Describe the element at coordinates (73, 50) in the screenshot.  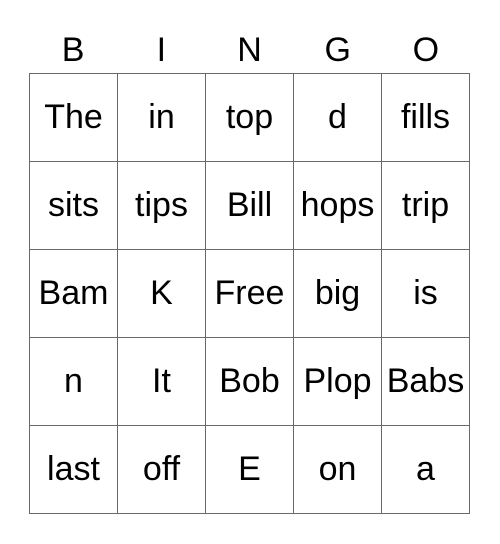
I see `header-letter-b: B` at that location.